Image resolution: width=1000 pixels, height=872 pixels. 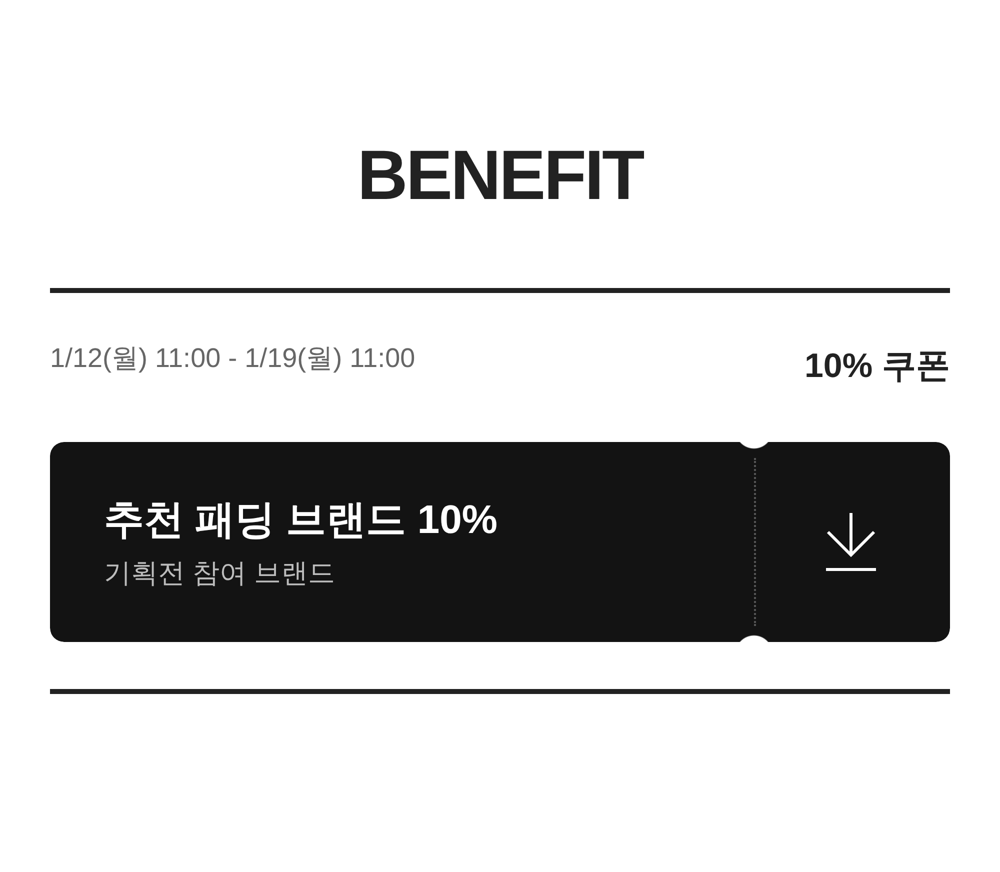 What do you see at coordinates (301, 520) in the screenshot?
I see `coupon-title: 추천 패딩 브랜드 10%` at bounding box center [301, 520].